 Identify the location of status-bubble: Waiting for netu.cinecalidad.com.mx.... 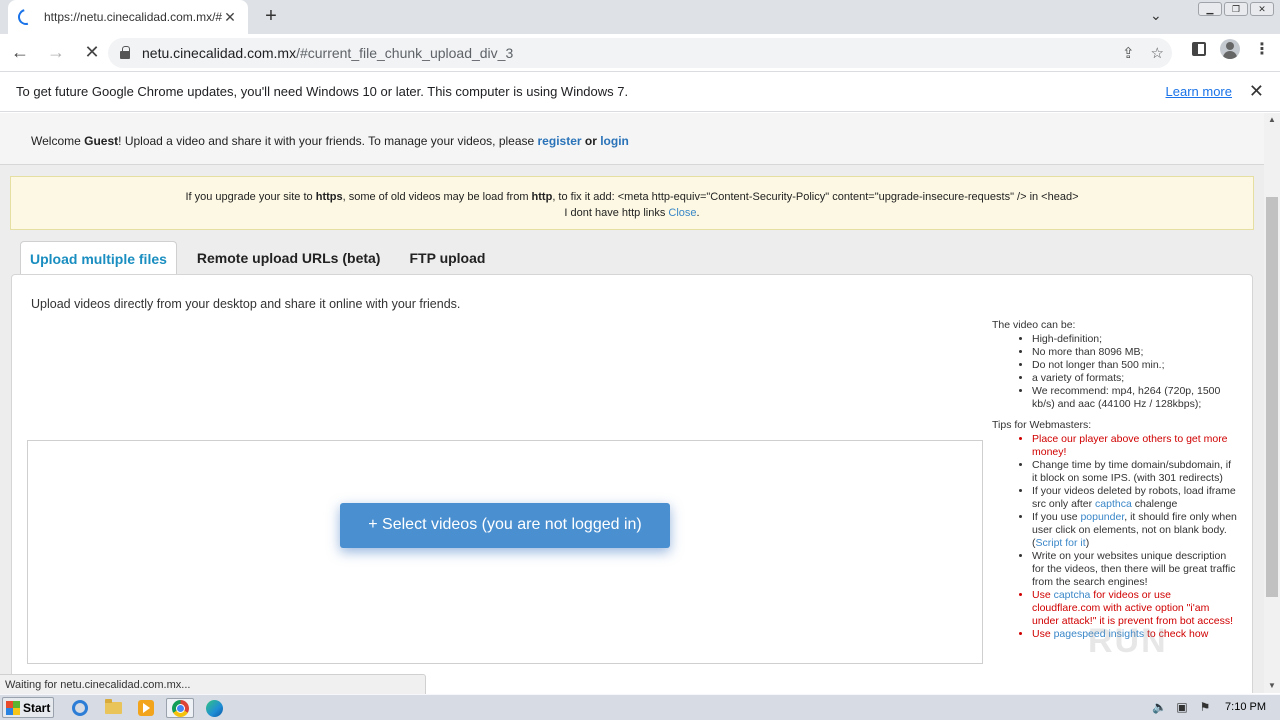
(213, 684).